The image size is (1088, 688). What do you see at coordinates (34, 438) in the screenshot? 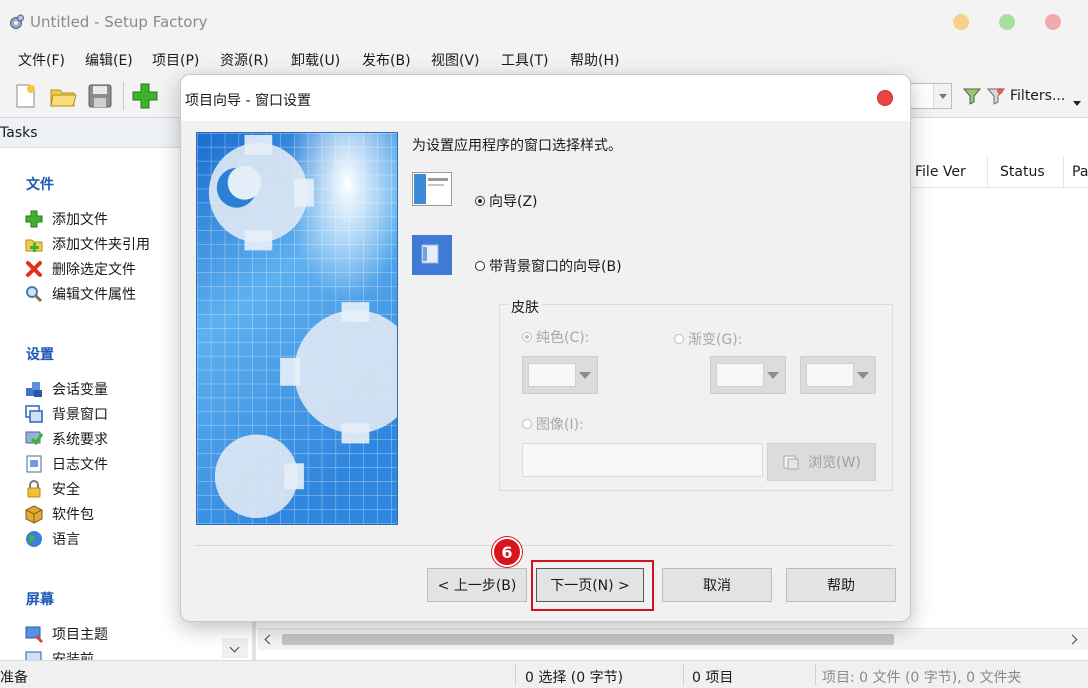
I see `system-requirements-icon` at bounding box center [34, 438].